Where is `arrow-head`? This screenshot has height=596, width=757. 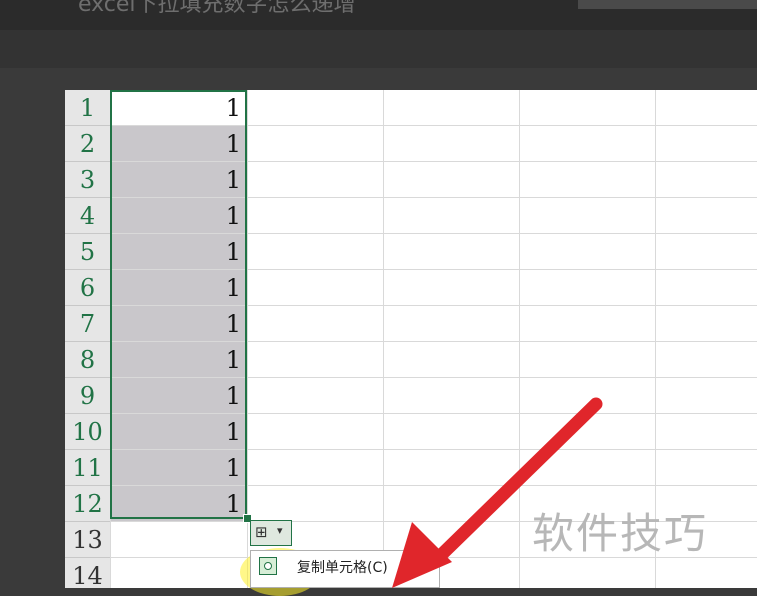 arrow-head is located at coordinates (422, 555).